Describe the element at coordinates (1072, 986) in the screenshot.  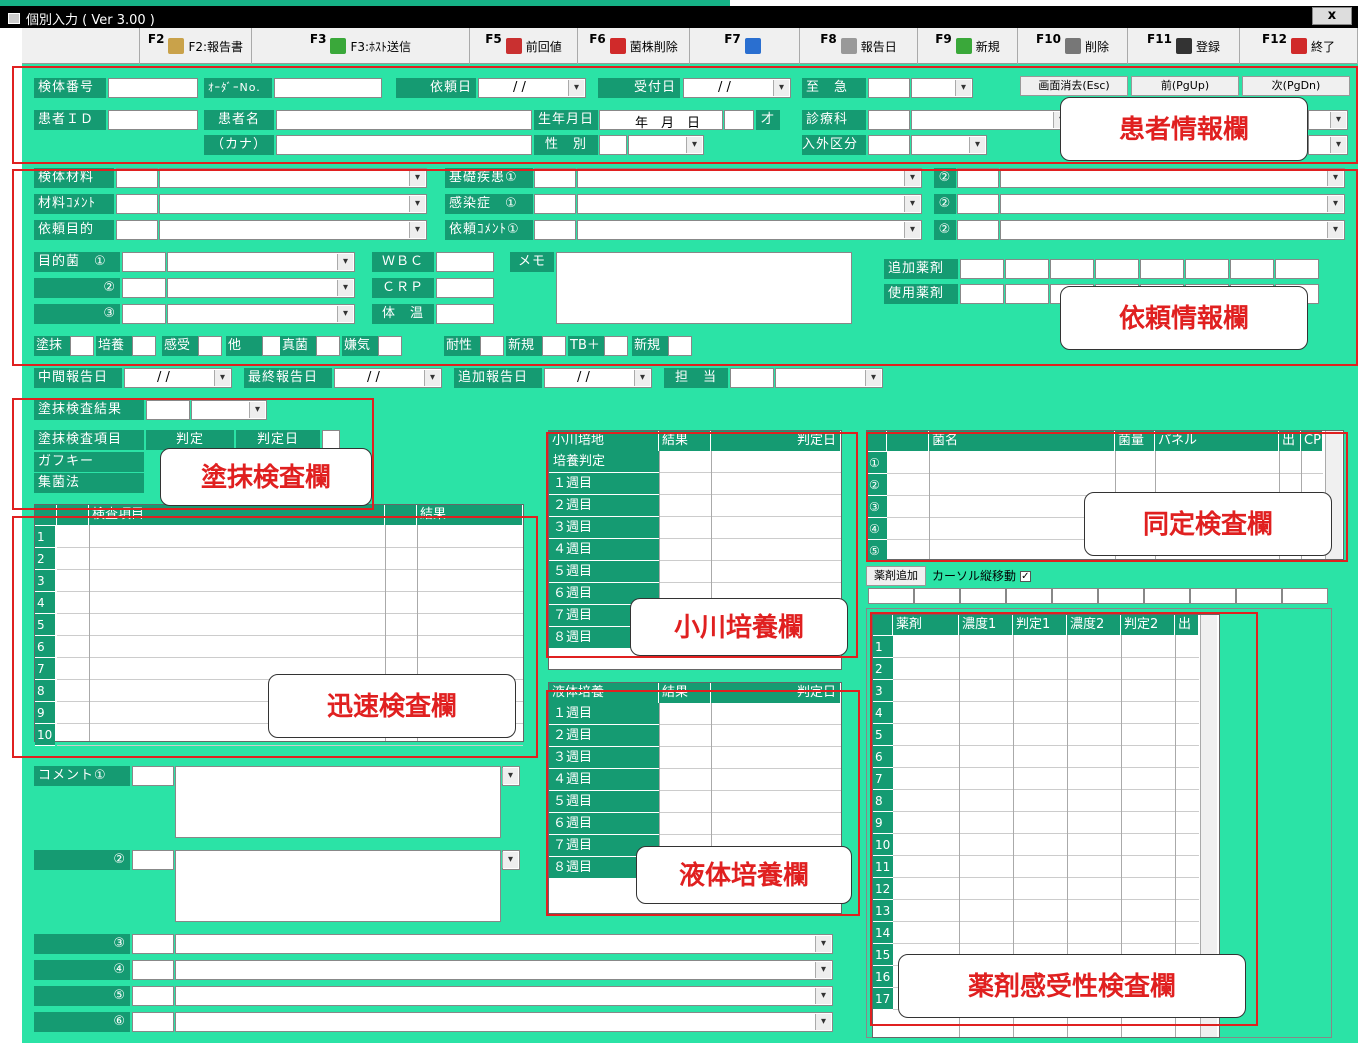
I see `drug-callout: 薬剤感受性検査欄` at that location.